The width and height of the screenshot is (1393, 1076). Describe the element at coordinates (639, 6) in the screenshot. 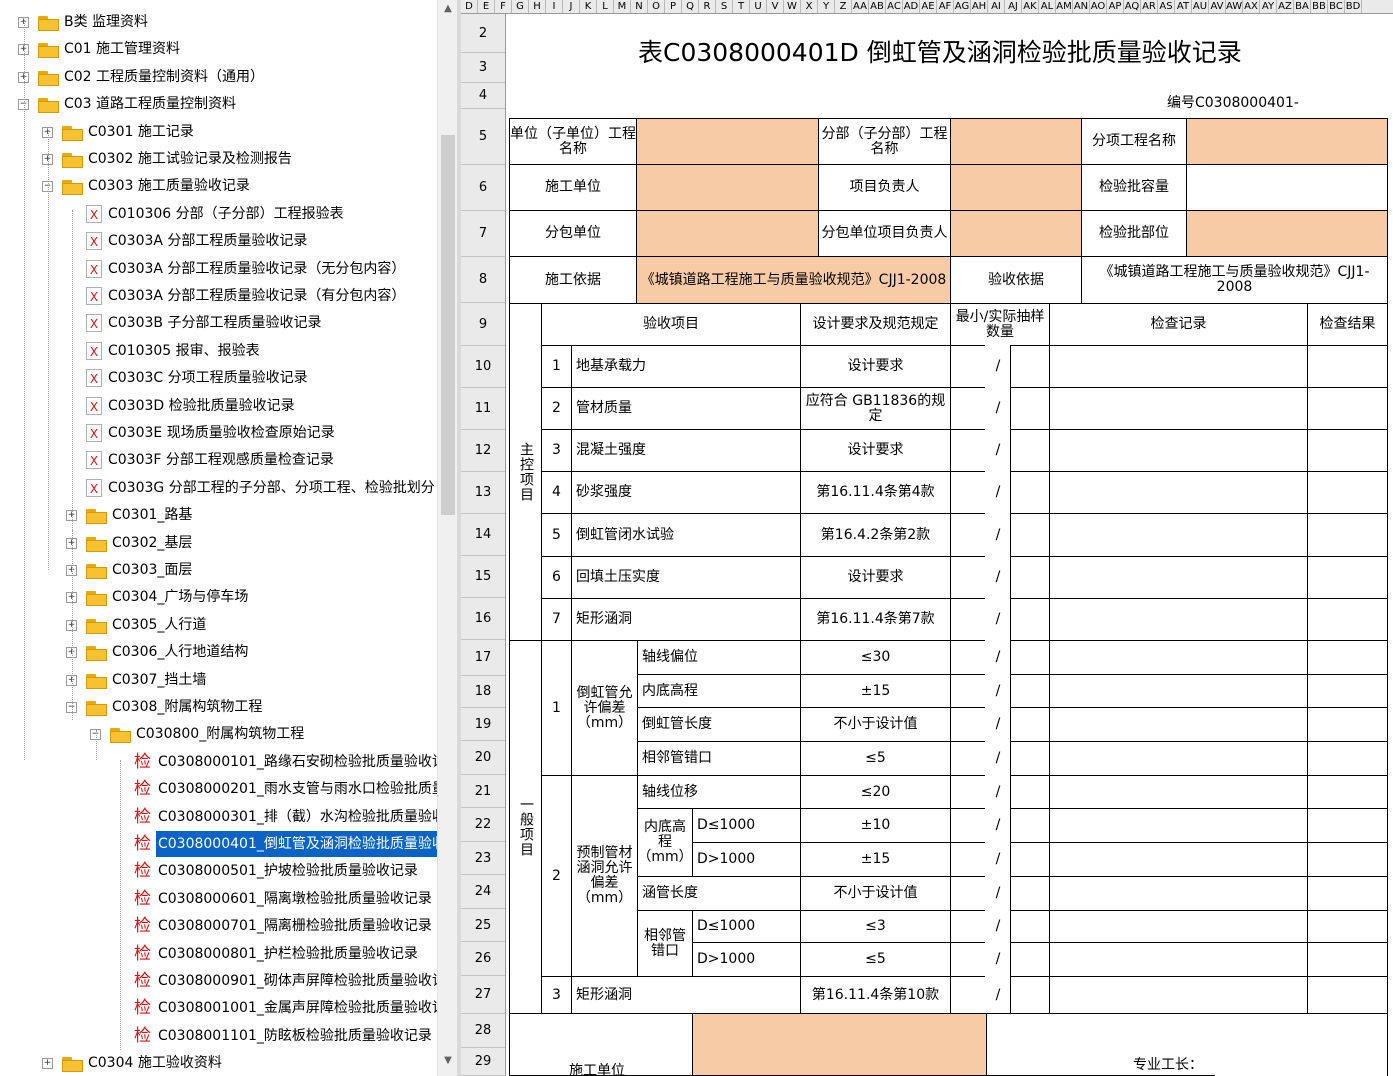

I see `column-header-cell: N` at that location.